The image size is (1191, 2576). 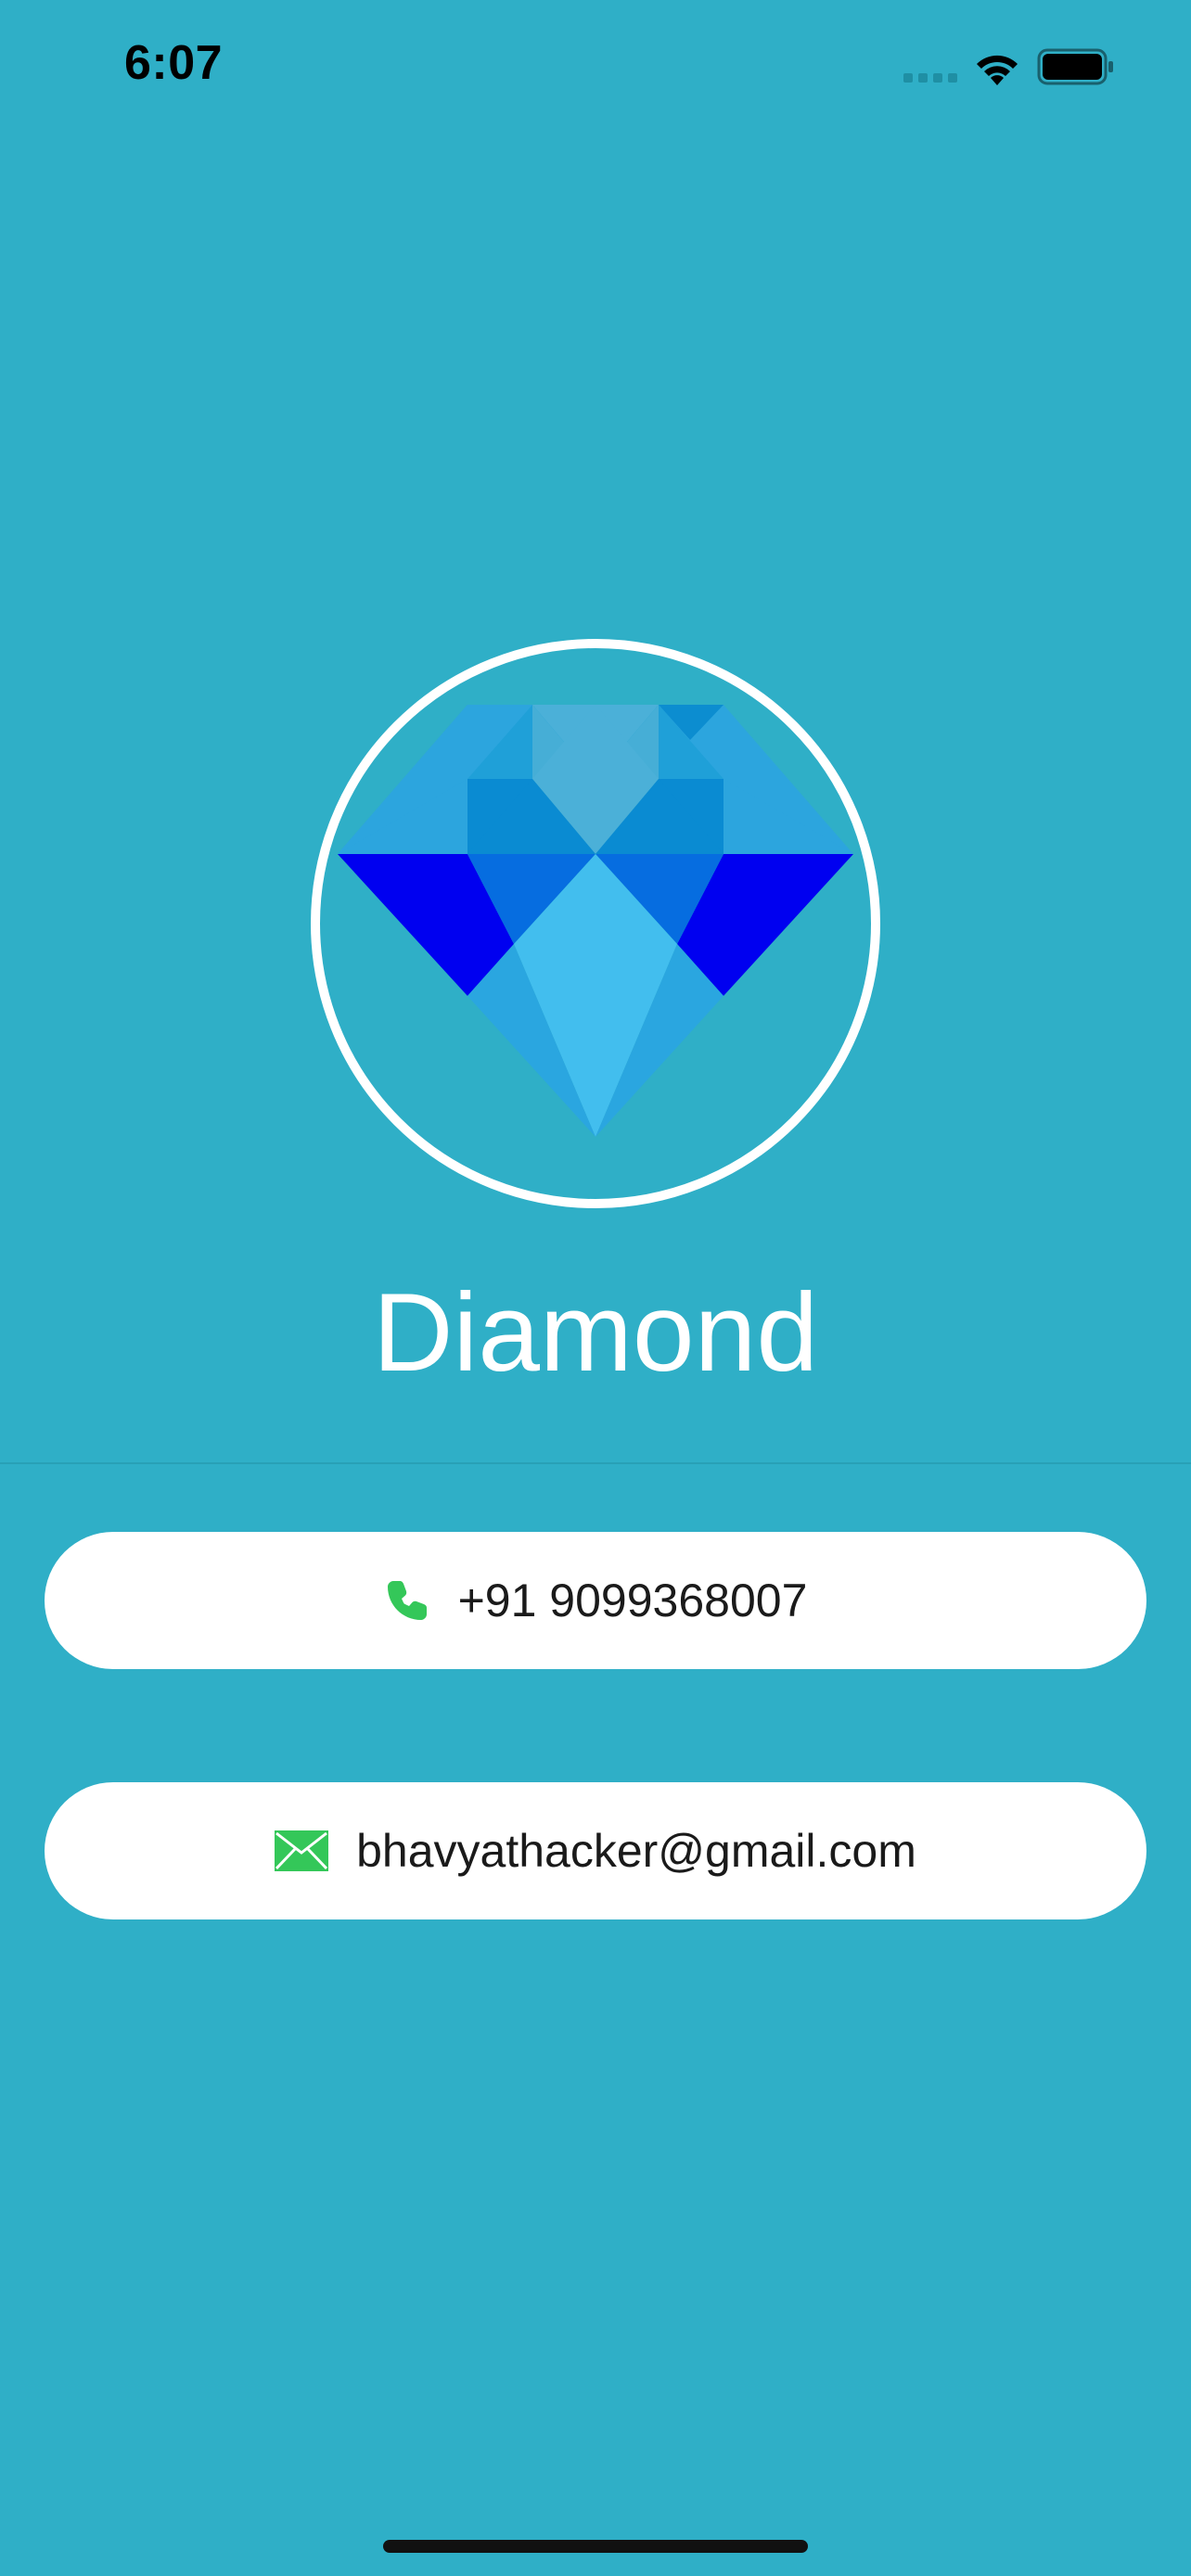 I want to click on phone-icon, so click(x=407, y=1600).